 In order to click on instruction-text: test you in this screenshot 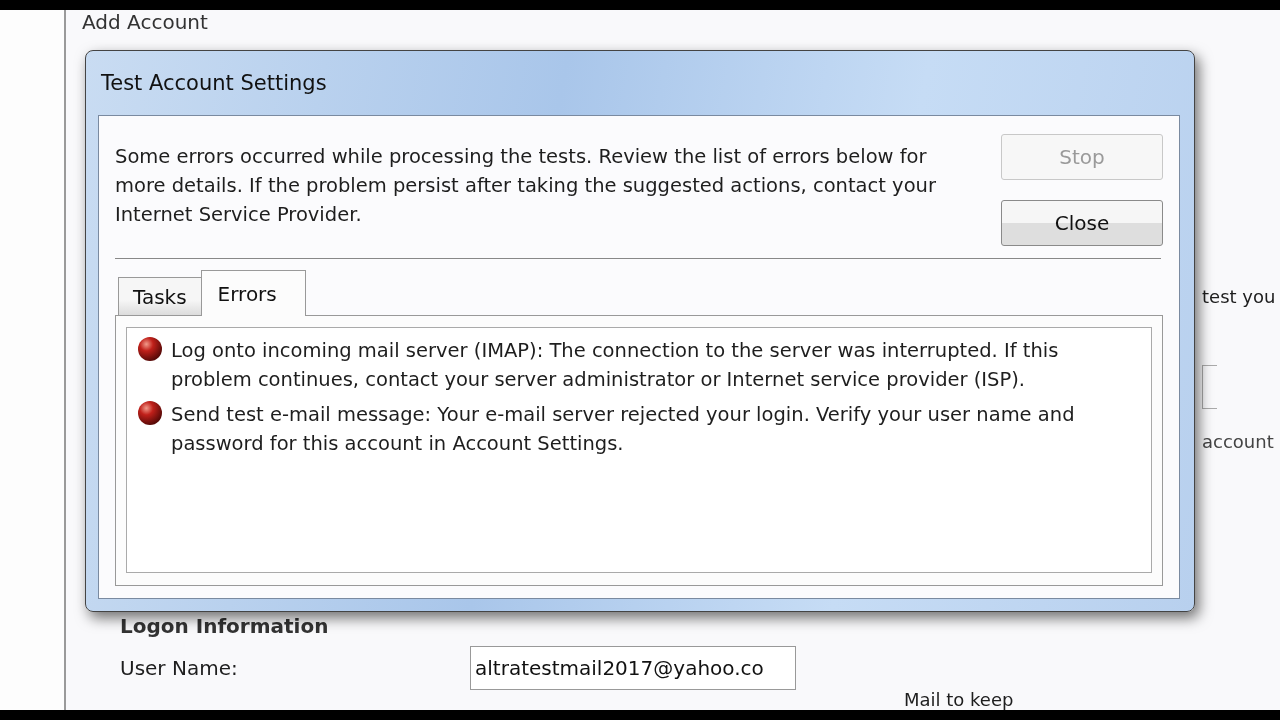, I will do `click(1239, 296)`.